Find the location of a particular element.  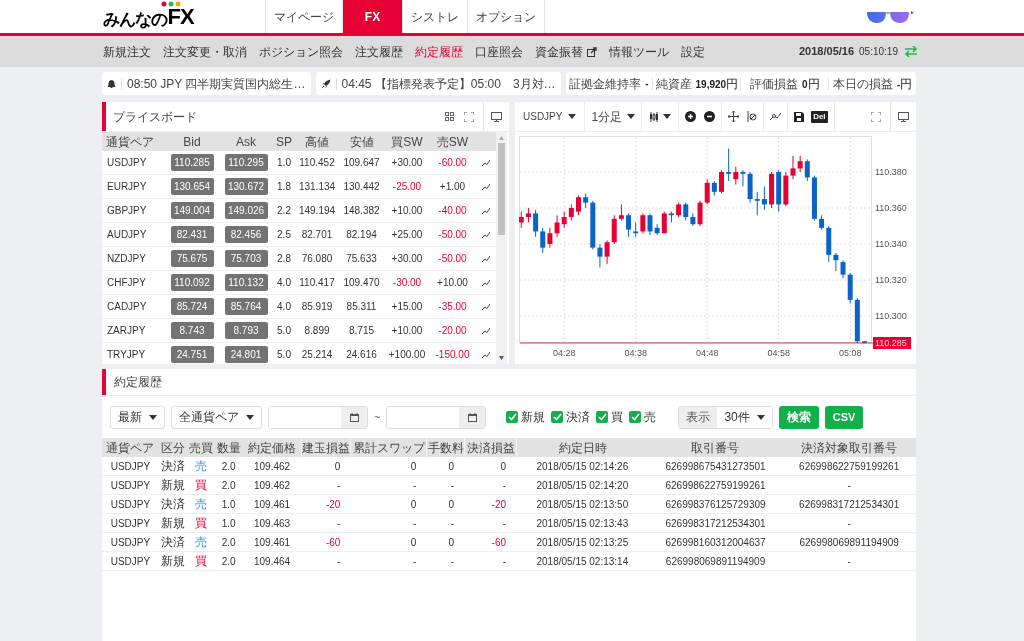

table-cell: 1.0 is located at coordinates (284, 162).